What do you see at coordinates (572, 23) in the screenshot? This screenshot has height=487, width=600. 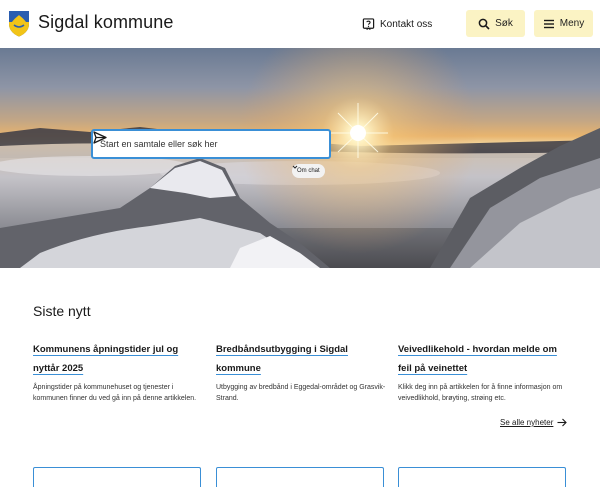 I see `menu-label: Meny` at bounding box center [572, 23].